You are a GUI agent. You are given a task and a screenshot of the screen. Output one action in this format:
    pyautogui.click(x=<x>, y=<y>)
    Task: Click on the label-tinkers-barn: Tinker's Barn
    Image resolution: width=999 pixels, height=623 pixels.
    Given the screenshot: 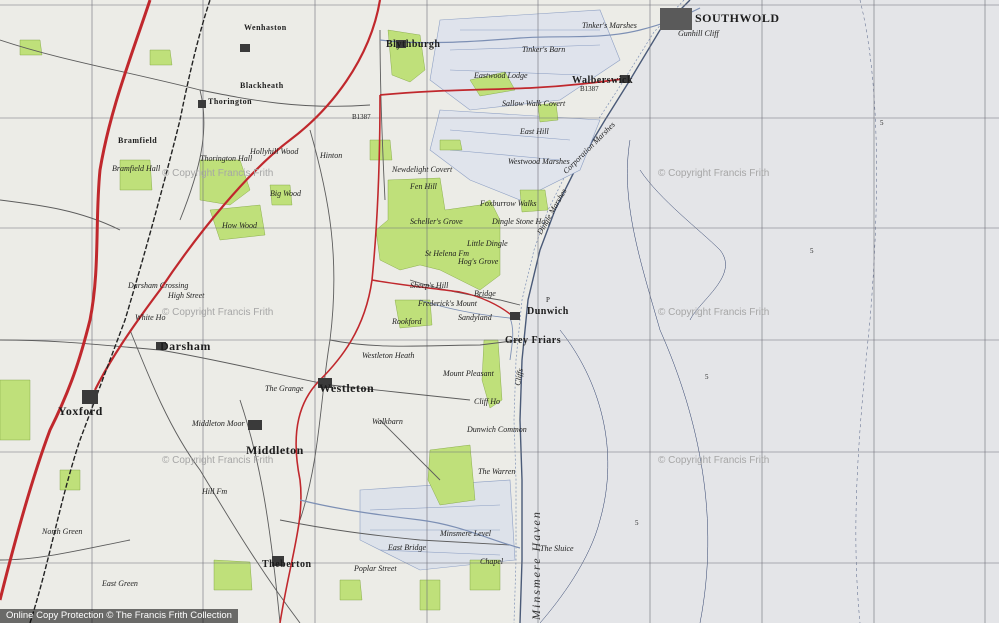 What is the action you would take?
    pyautogui.click(x=544, y=49)
    